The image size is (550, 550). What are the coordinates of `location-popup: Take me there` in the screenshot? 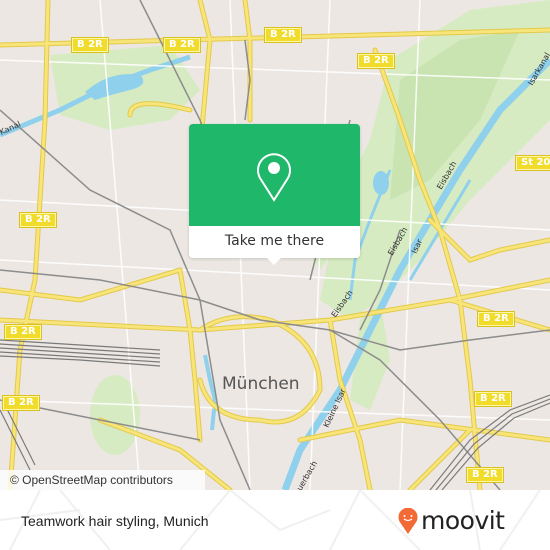 It's located at (274, 194).